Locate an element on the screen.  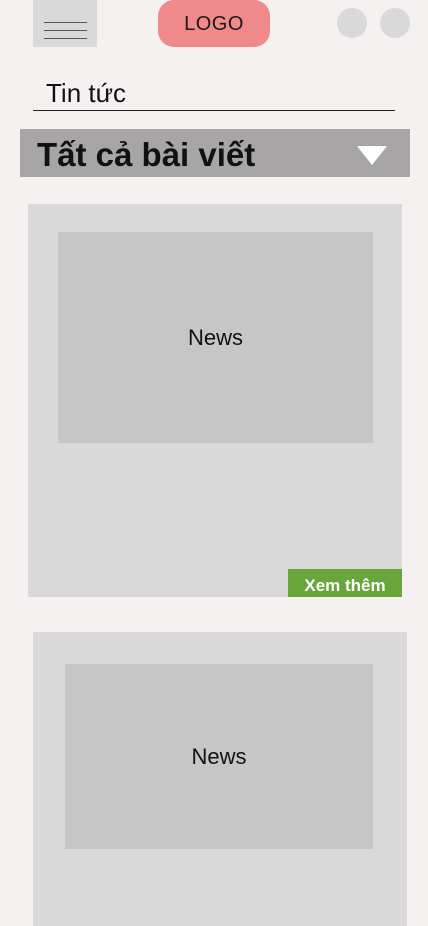
chevron-down-icon is located at coordinates (372, 155).